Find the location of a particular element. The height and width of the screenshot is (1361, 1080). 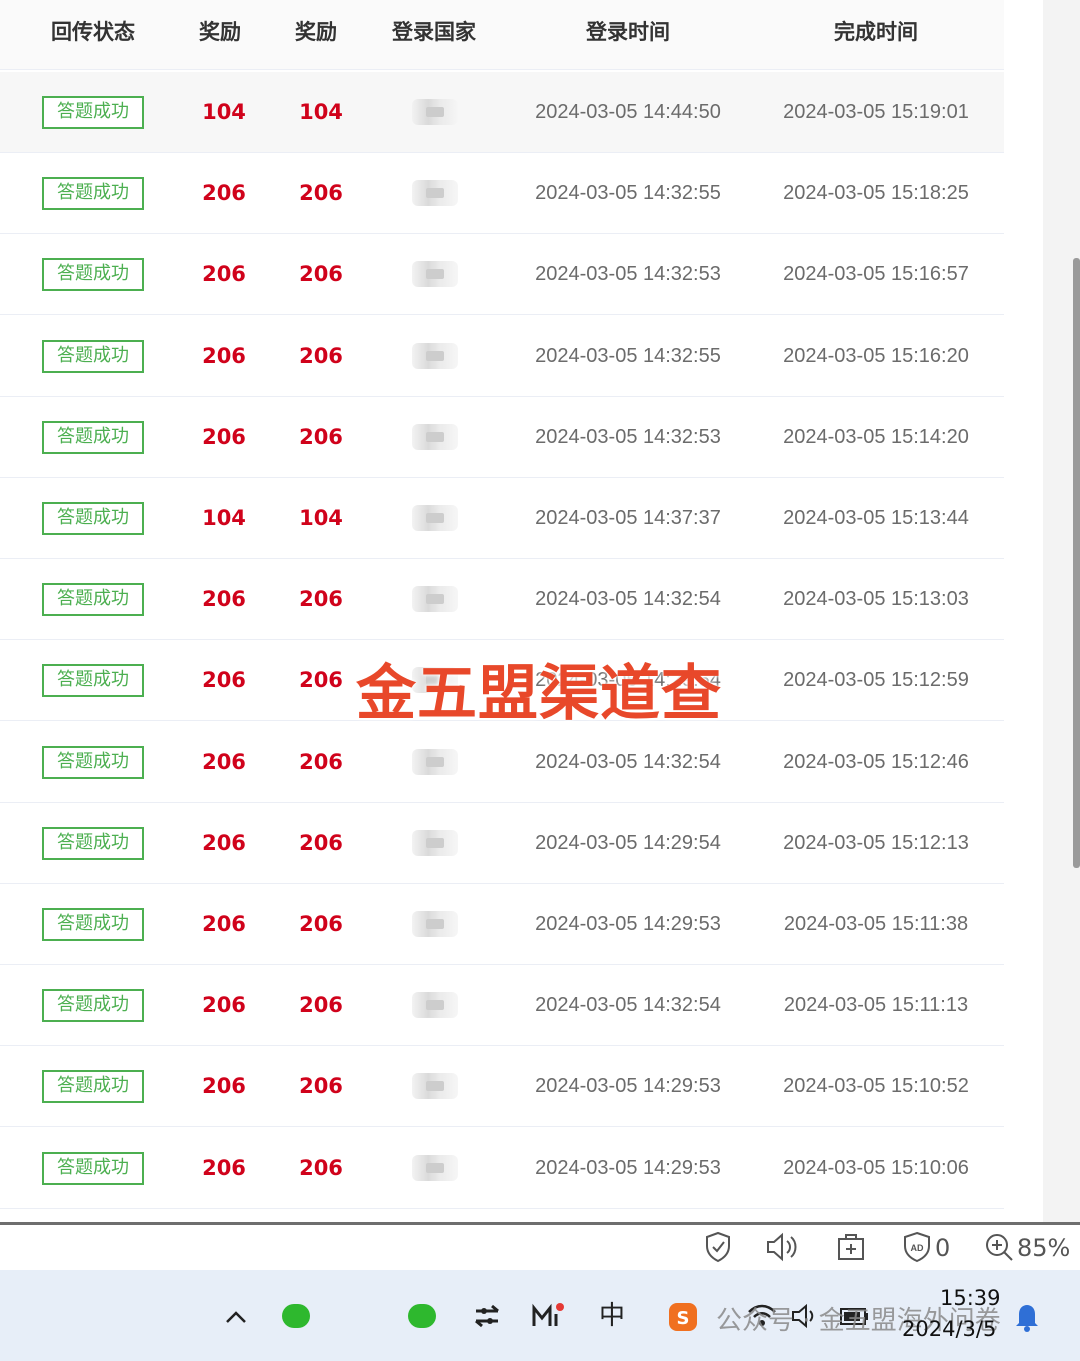

scrollbar-thumb is located at coordinates (1076, 563).